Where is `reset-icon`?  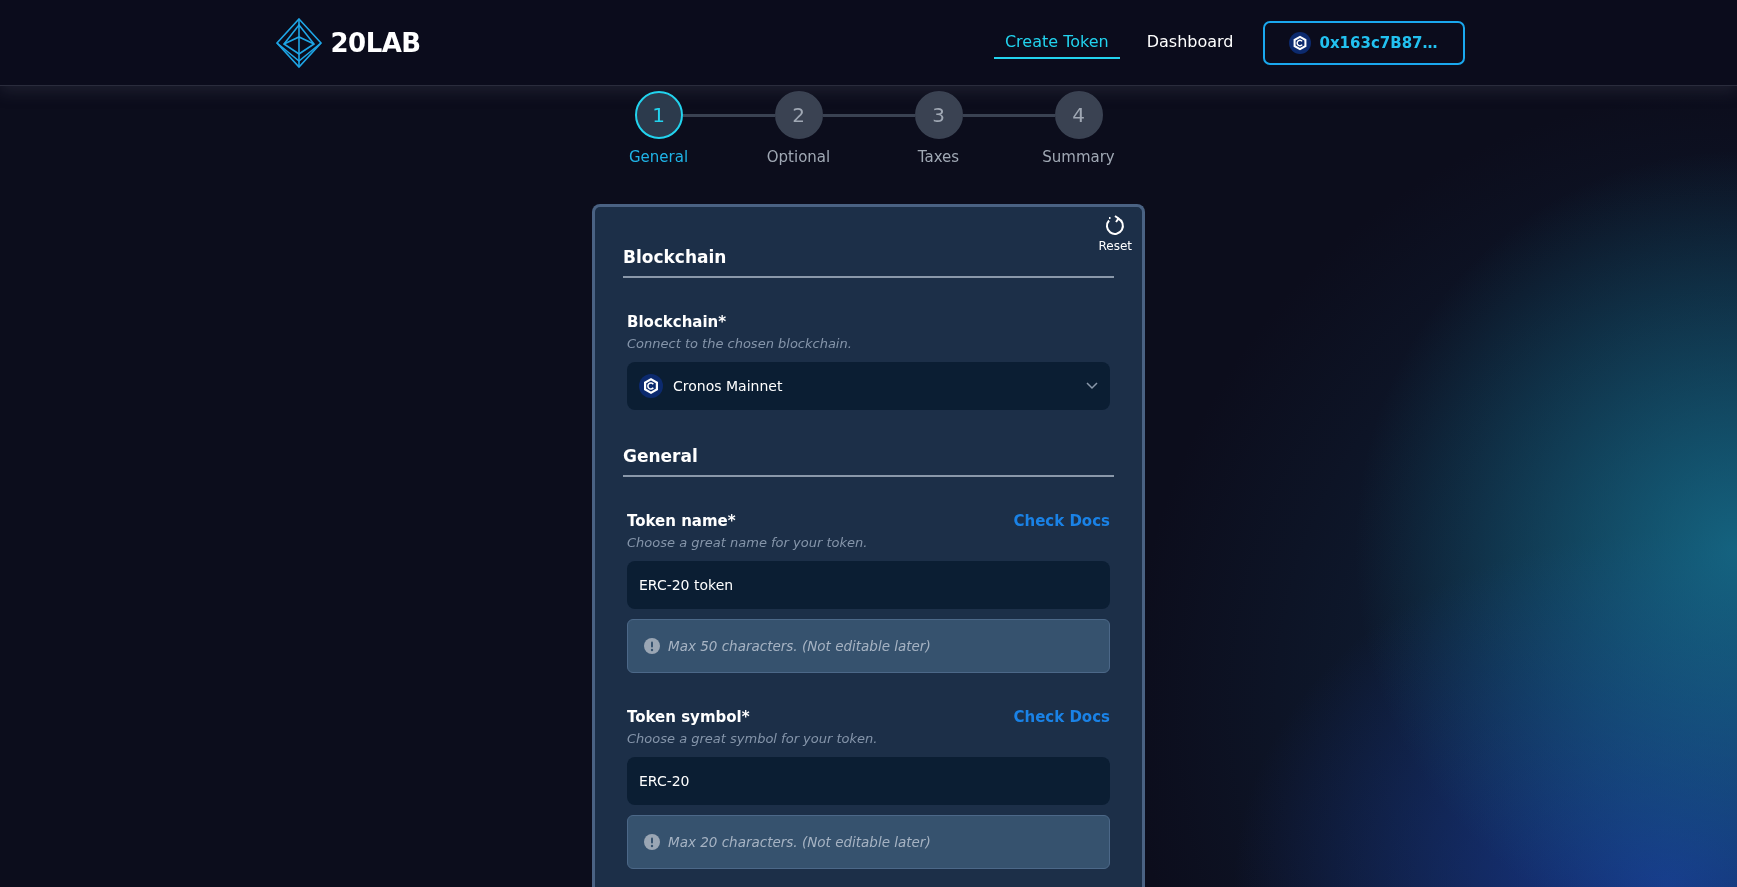
reset-icon is located at coordinates (1115, 226).